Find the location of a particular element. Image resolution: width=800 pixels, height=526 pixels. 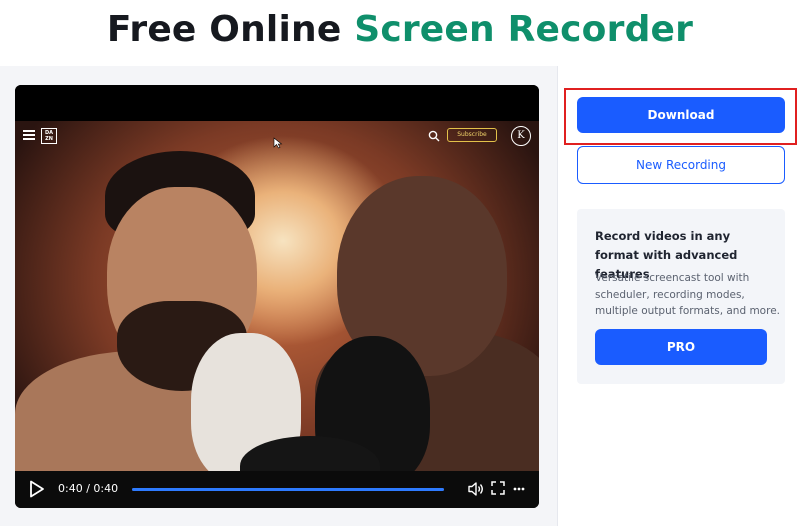

menu-icon is located at coordinates (29, 135).